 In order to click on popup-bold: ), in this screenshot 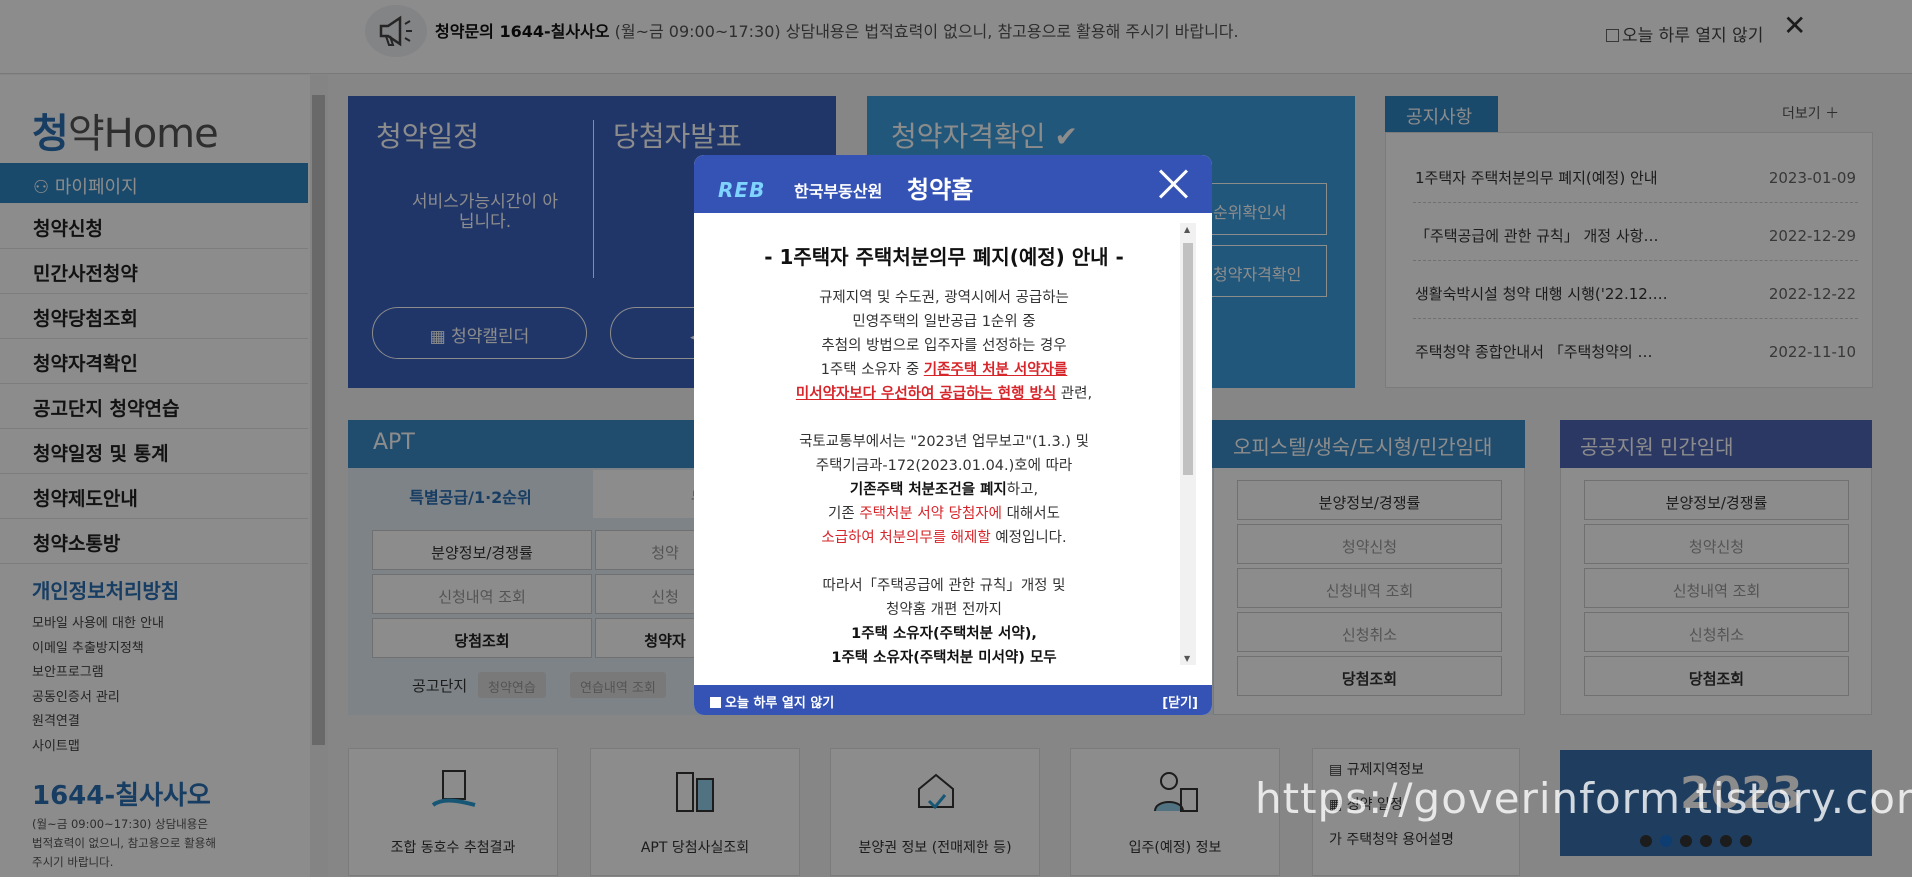, I will do `click(1030, 634)`.